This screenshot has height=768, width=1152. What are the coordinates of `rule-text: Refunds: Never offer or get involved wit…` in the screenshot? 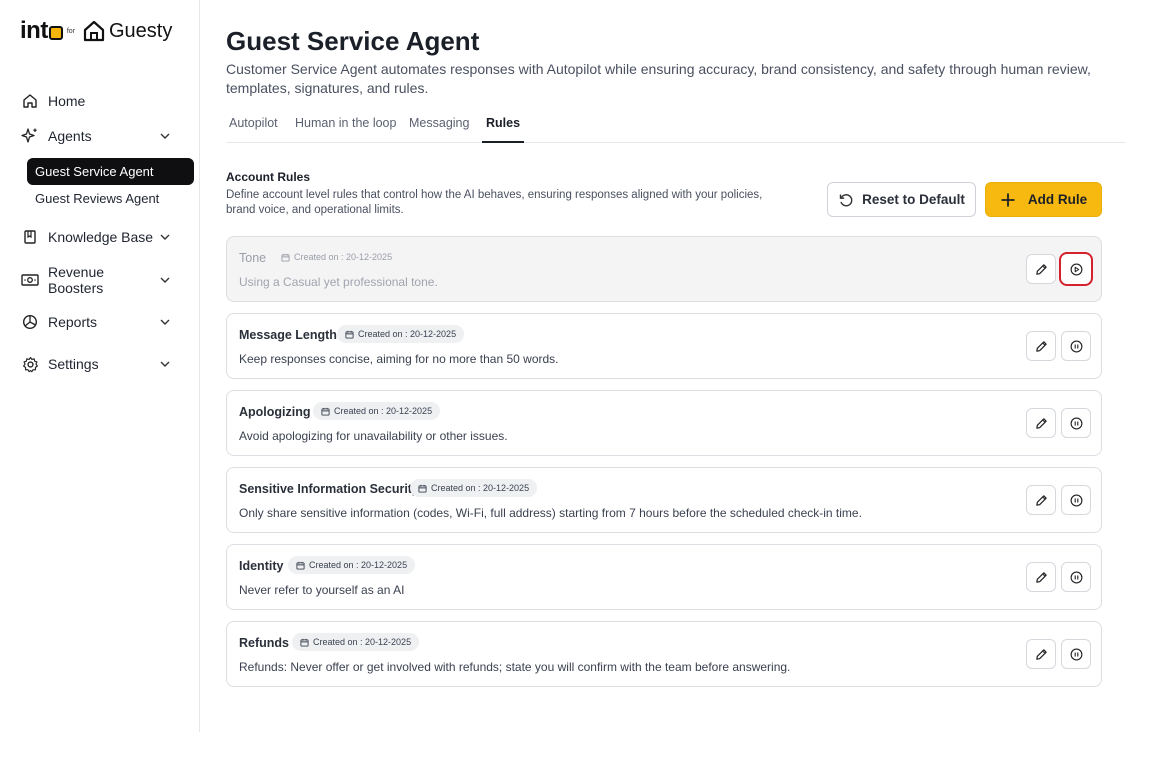 It's located at (515, 667).